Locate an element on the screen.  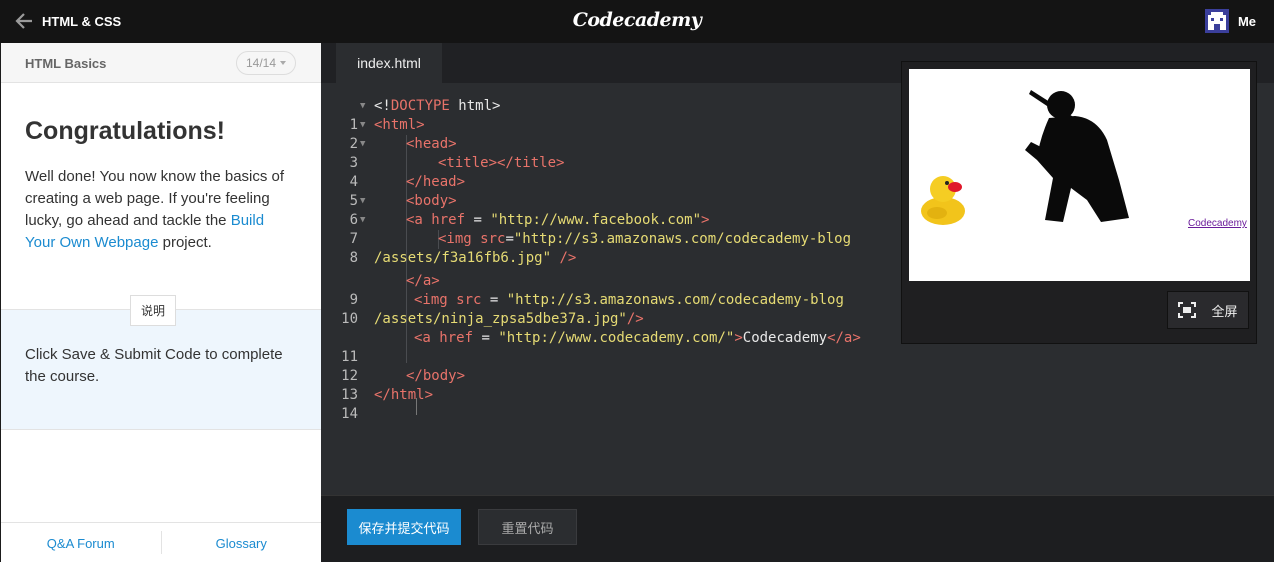
codecademy-logo: Codecademy is located at coordinates (637, 20).